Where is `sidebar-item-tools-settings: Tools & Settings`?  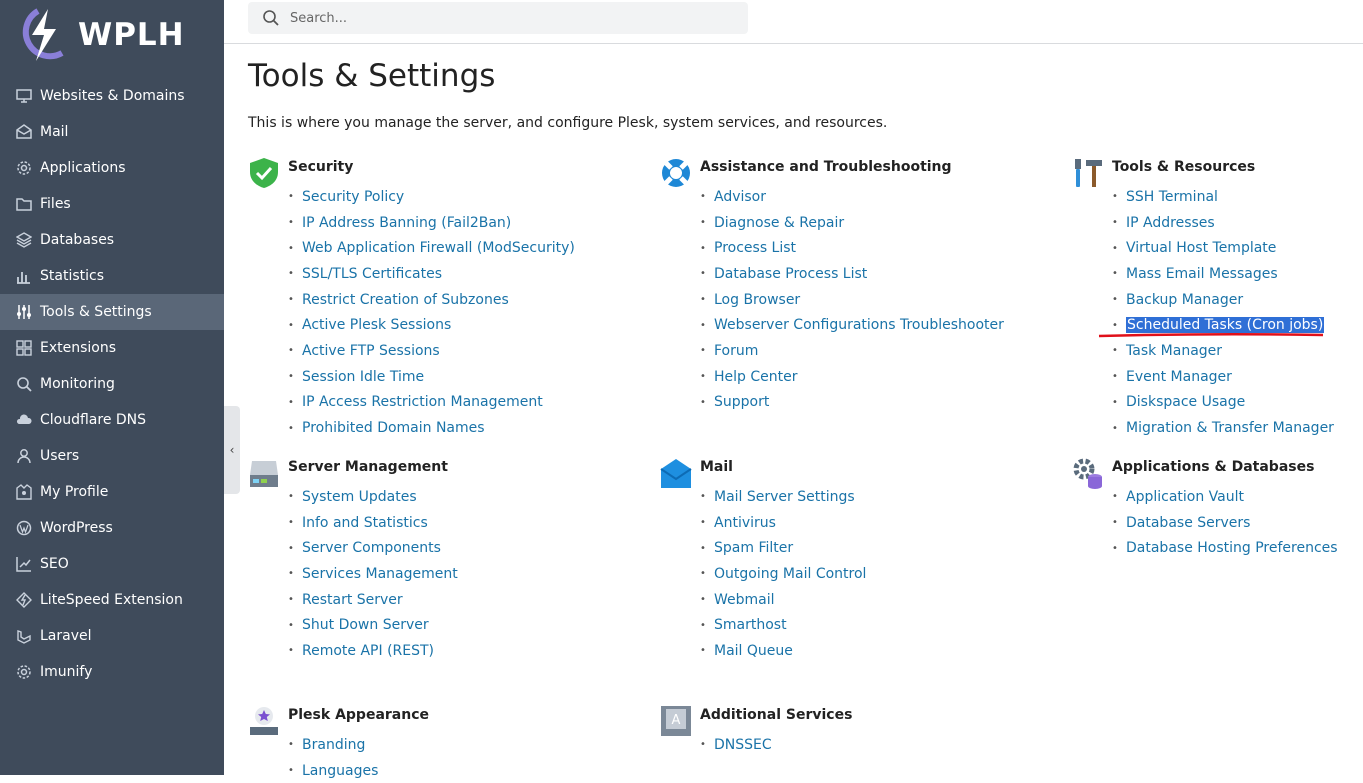
sidebar-item-tools-settings: Tools & Settings is located at coordinates (112, 312).